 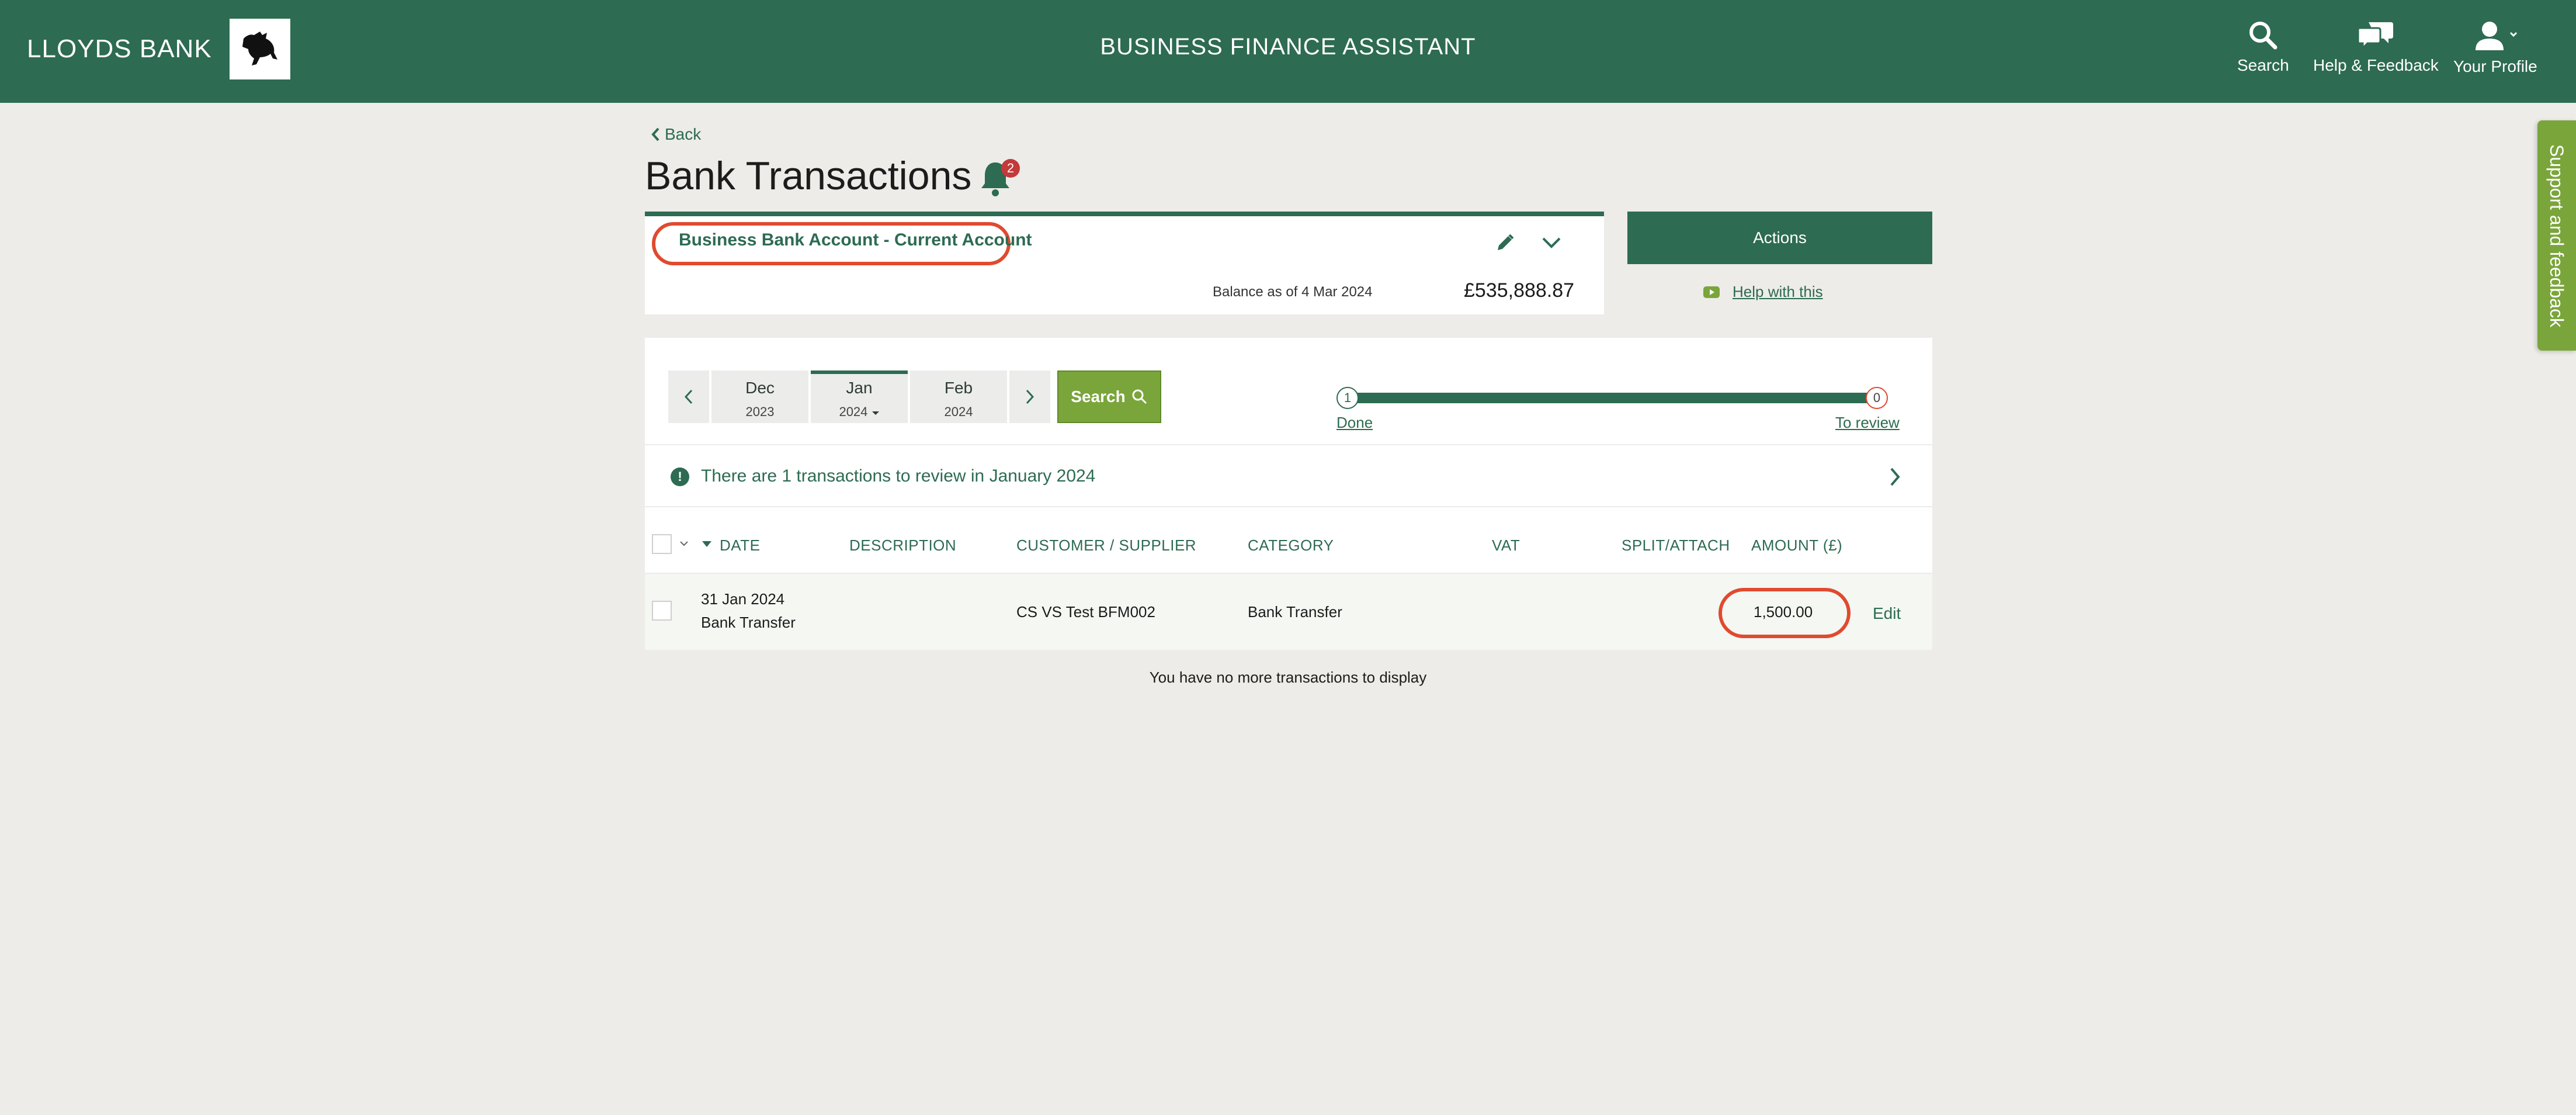 I want to click on row-customer: CS VS Test BFM002, so click(x=1085, y=612).